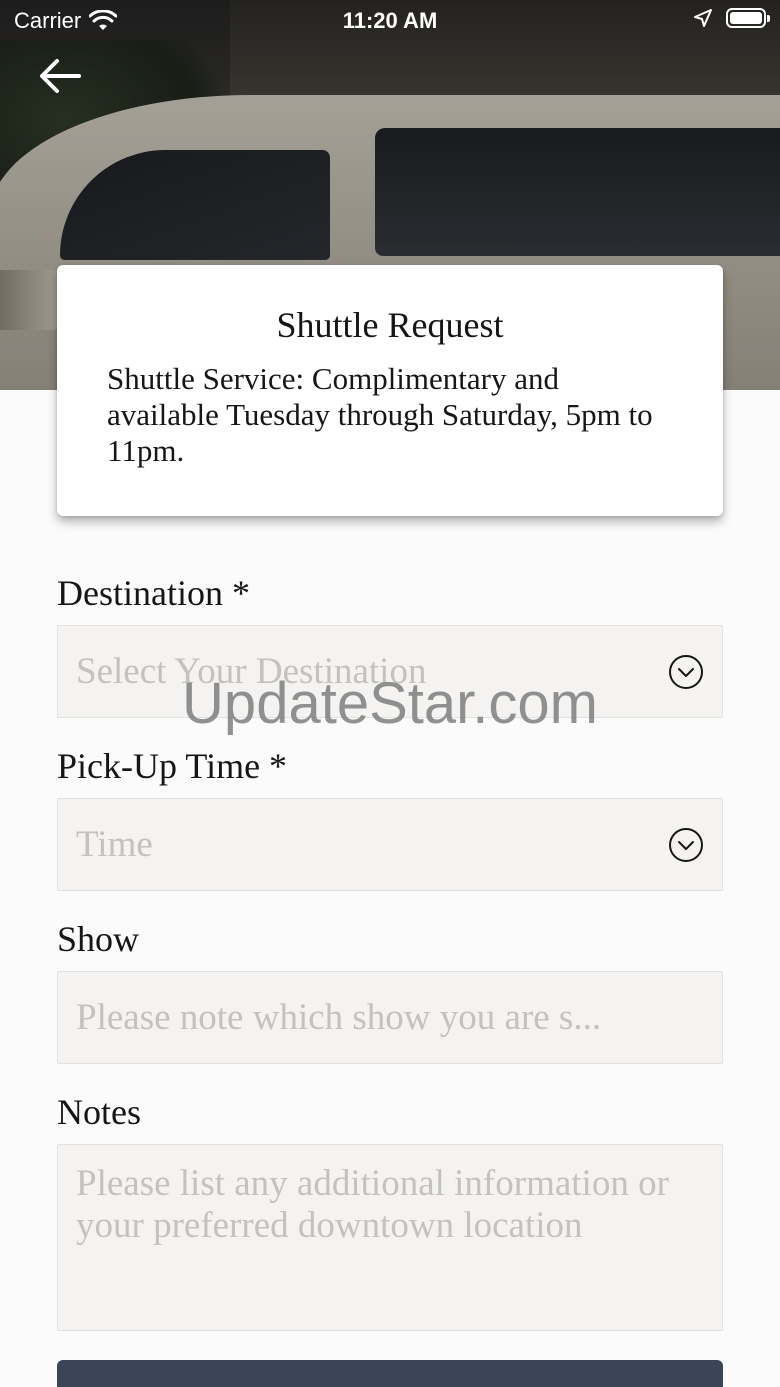 The width and height of the screenshot is (780, 1387). What do you see at coordinates (748, 18) in the screenshot?
I see `battery-icon` at bounding box center [748, 18].